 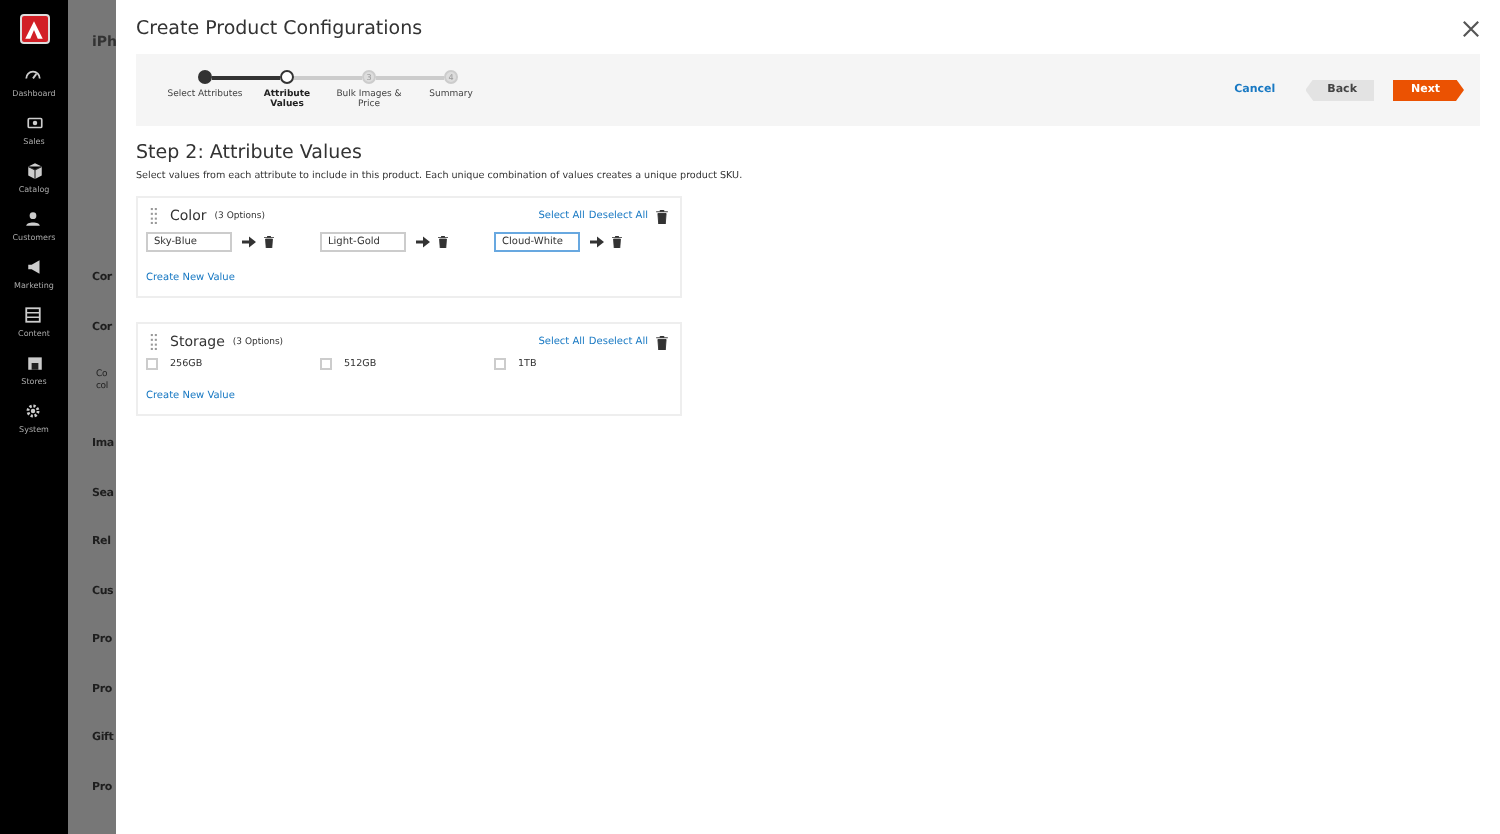 I want to click on person-icon, so click(x=33, y=219).